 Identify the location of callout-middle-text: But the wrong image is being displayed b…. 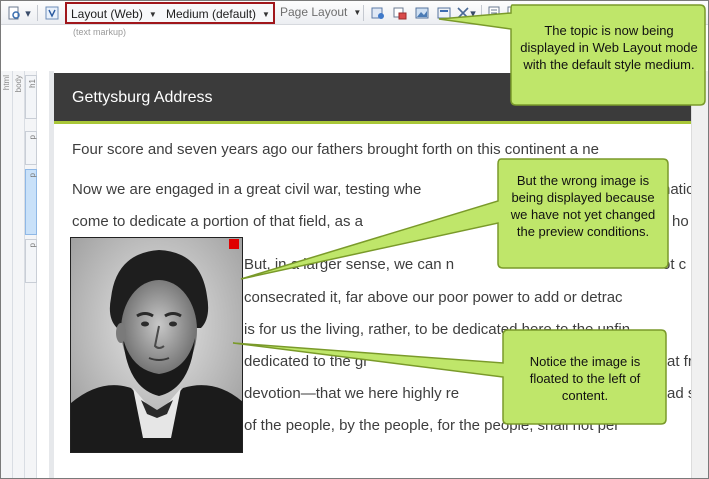
(583, 206).